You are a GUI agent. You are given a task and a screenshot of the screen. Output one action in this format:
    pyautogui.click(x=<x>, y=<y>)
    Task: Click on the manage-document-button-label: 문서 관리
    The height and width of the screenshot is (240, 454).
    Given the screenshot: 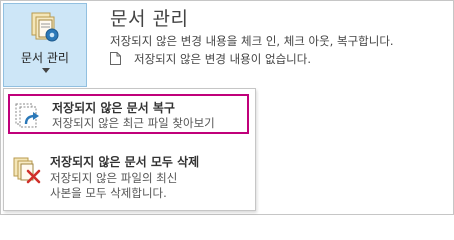 What is the action you would take?
    pyautogui.click(x=45, y=58)
    